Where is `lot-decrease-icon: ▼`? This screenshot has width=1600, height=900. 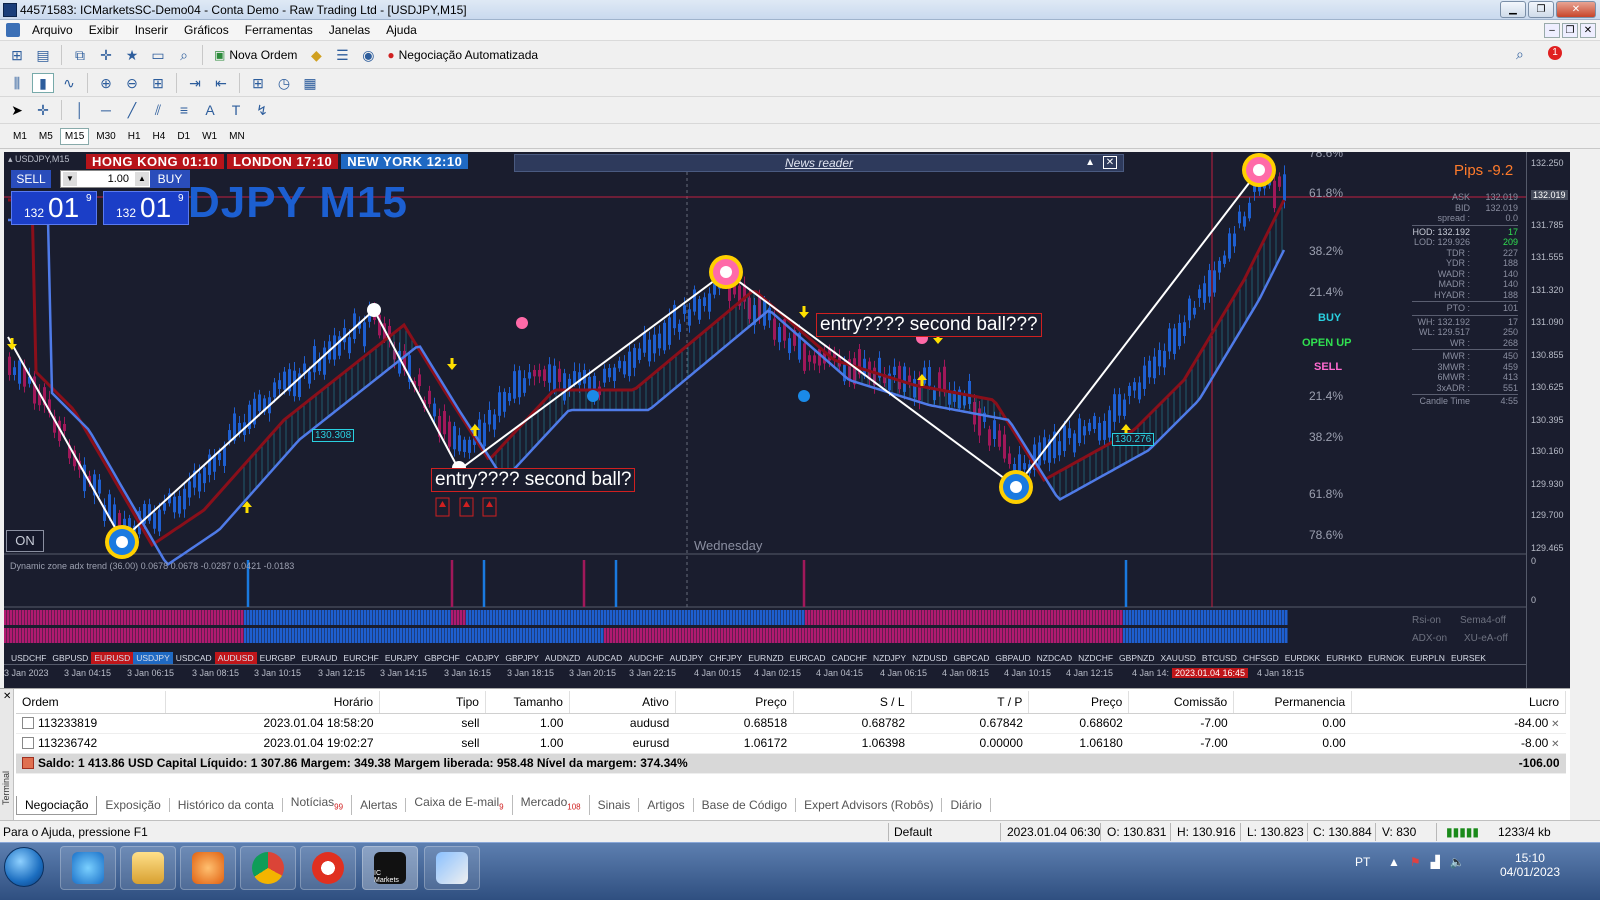 lot-decrease-icon: ▼ is located at coordinates (70, 179).